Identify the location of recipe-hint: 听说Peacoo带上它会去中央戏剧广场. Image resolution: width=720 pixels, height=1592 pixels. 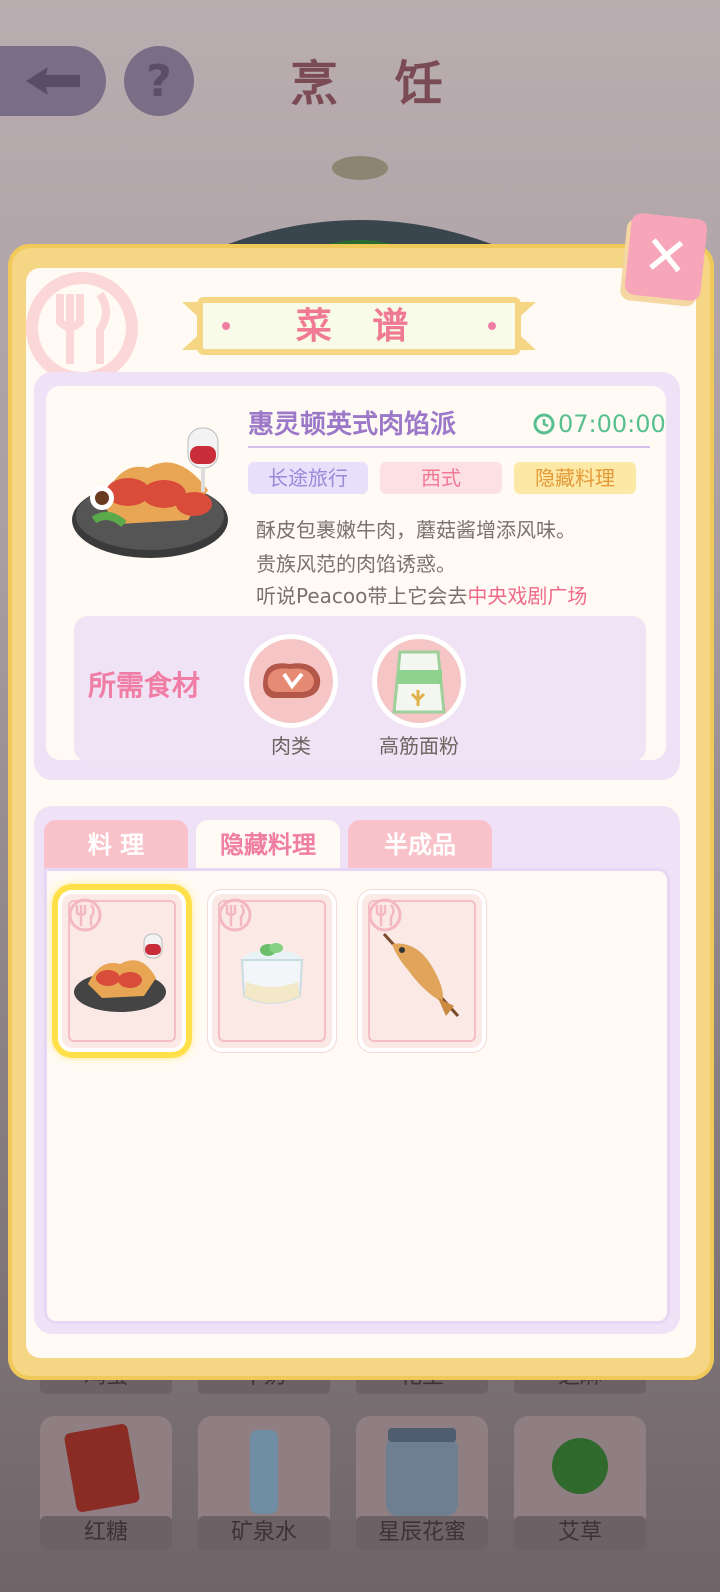
(421, 594).